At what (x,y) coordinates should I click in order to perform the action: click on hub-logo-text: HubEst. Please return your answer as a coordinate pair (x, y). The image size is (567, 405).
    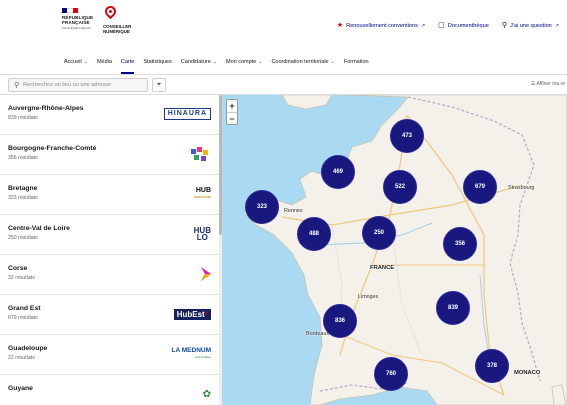
    Looking at the image, I should click on (190, 314).